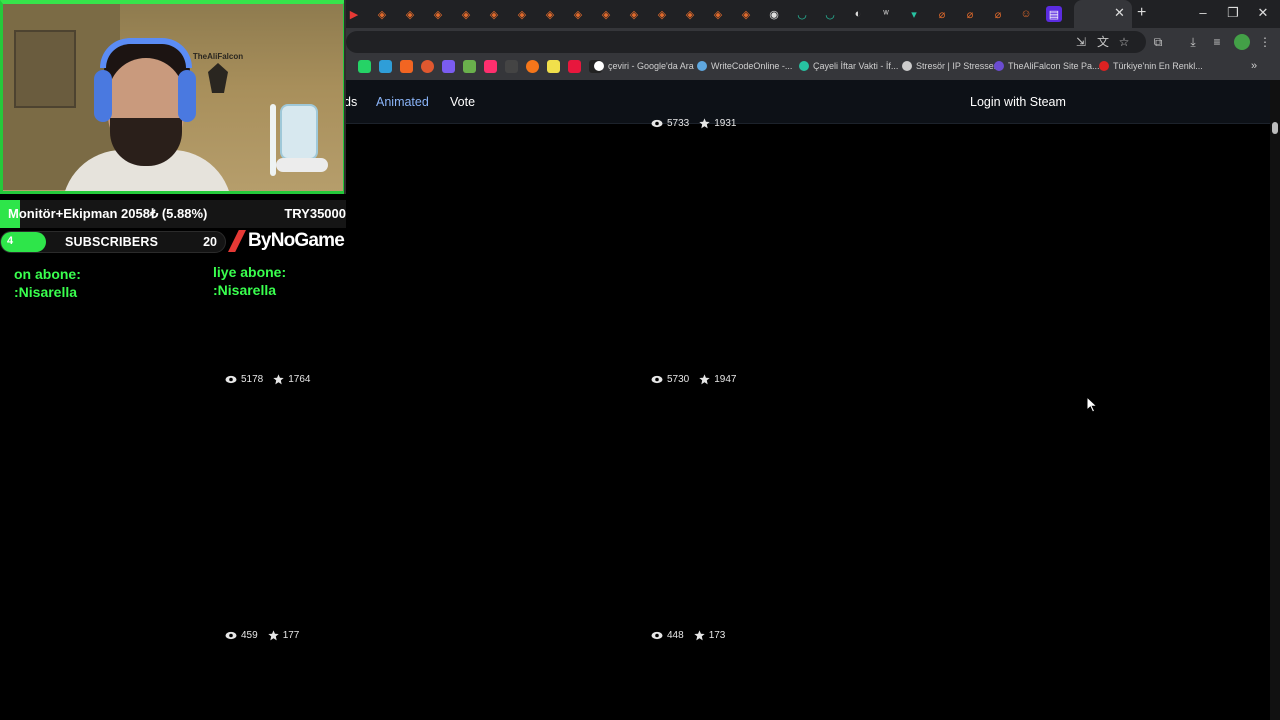 The image size is (1280, 720). Describe the element at coordinates (146, 53) in the screenshot. I see `headphones-band` at that location.